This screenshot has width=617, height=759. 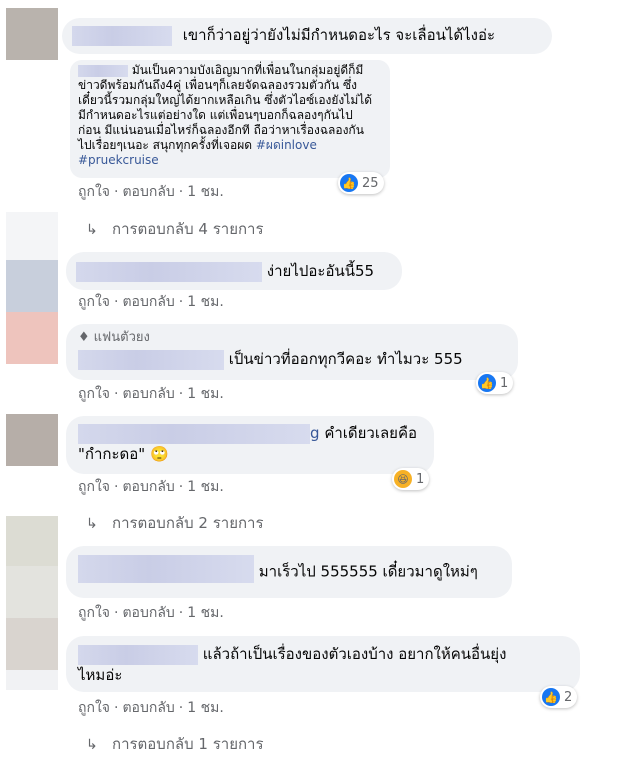 I want to click on view-replies-link: ↳ การตอบกลับ 4 รายการ, so click(x=175, y=229).